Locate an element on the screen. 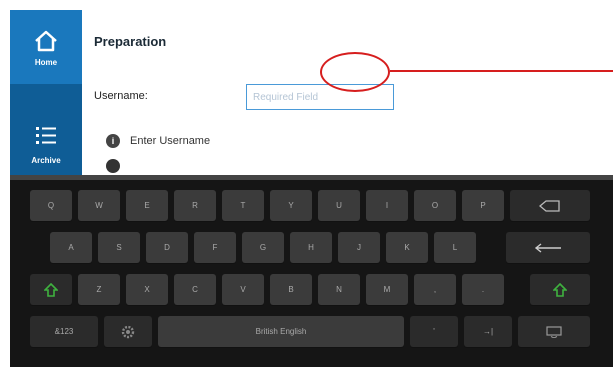 The height and width of the screenshot is (369, 613). username-label: Username: is located at coordinates (121, 96).